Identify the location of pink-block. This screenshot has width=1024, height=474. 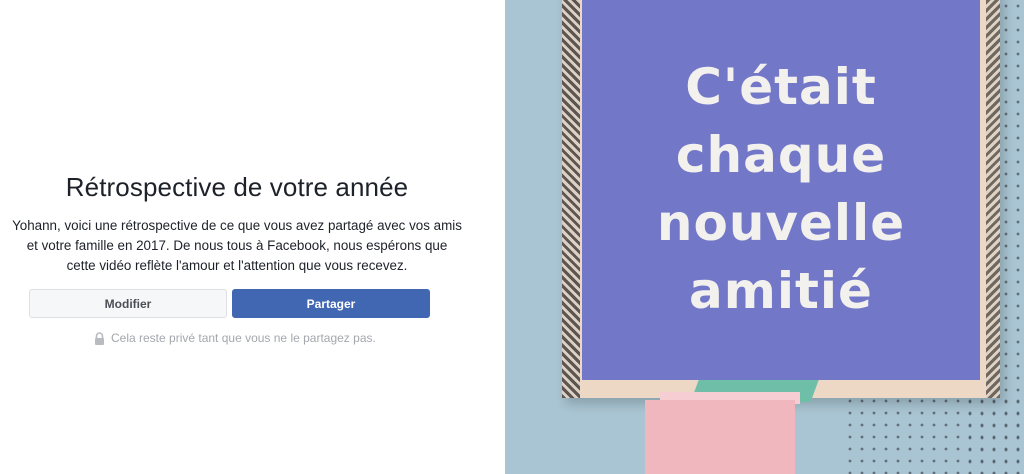
(720, 437).